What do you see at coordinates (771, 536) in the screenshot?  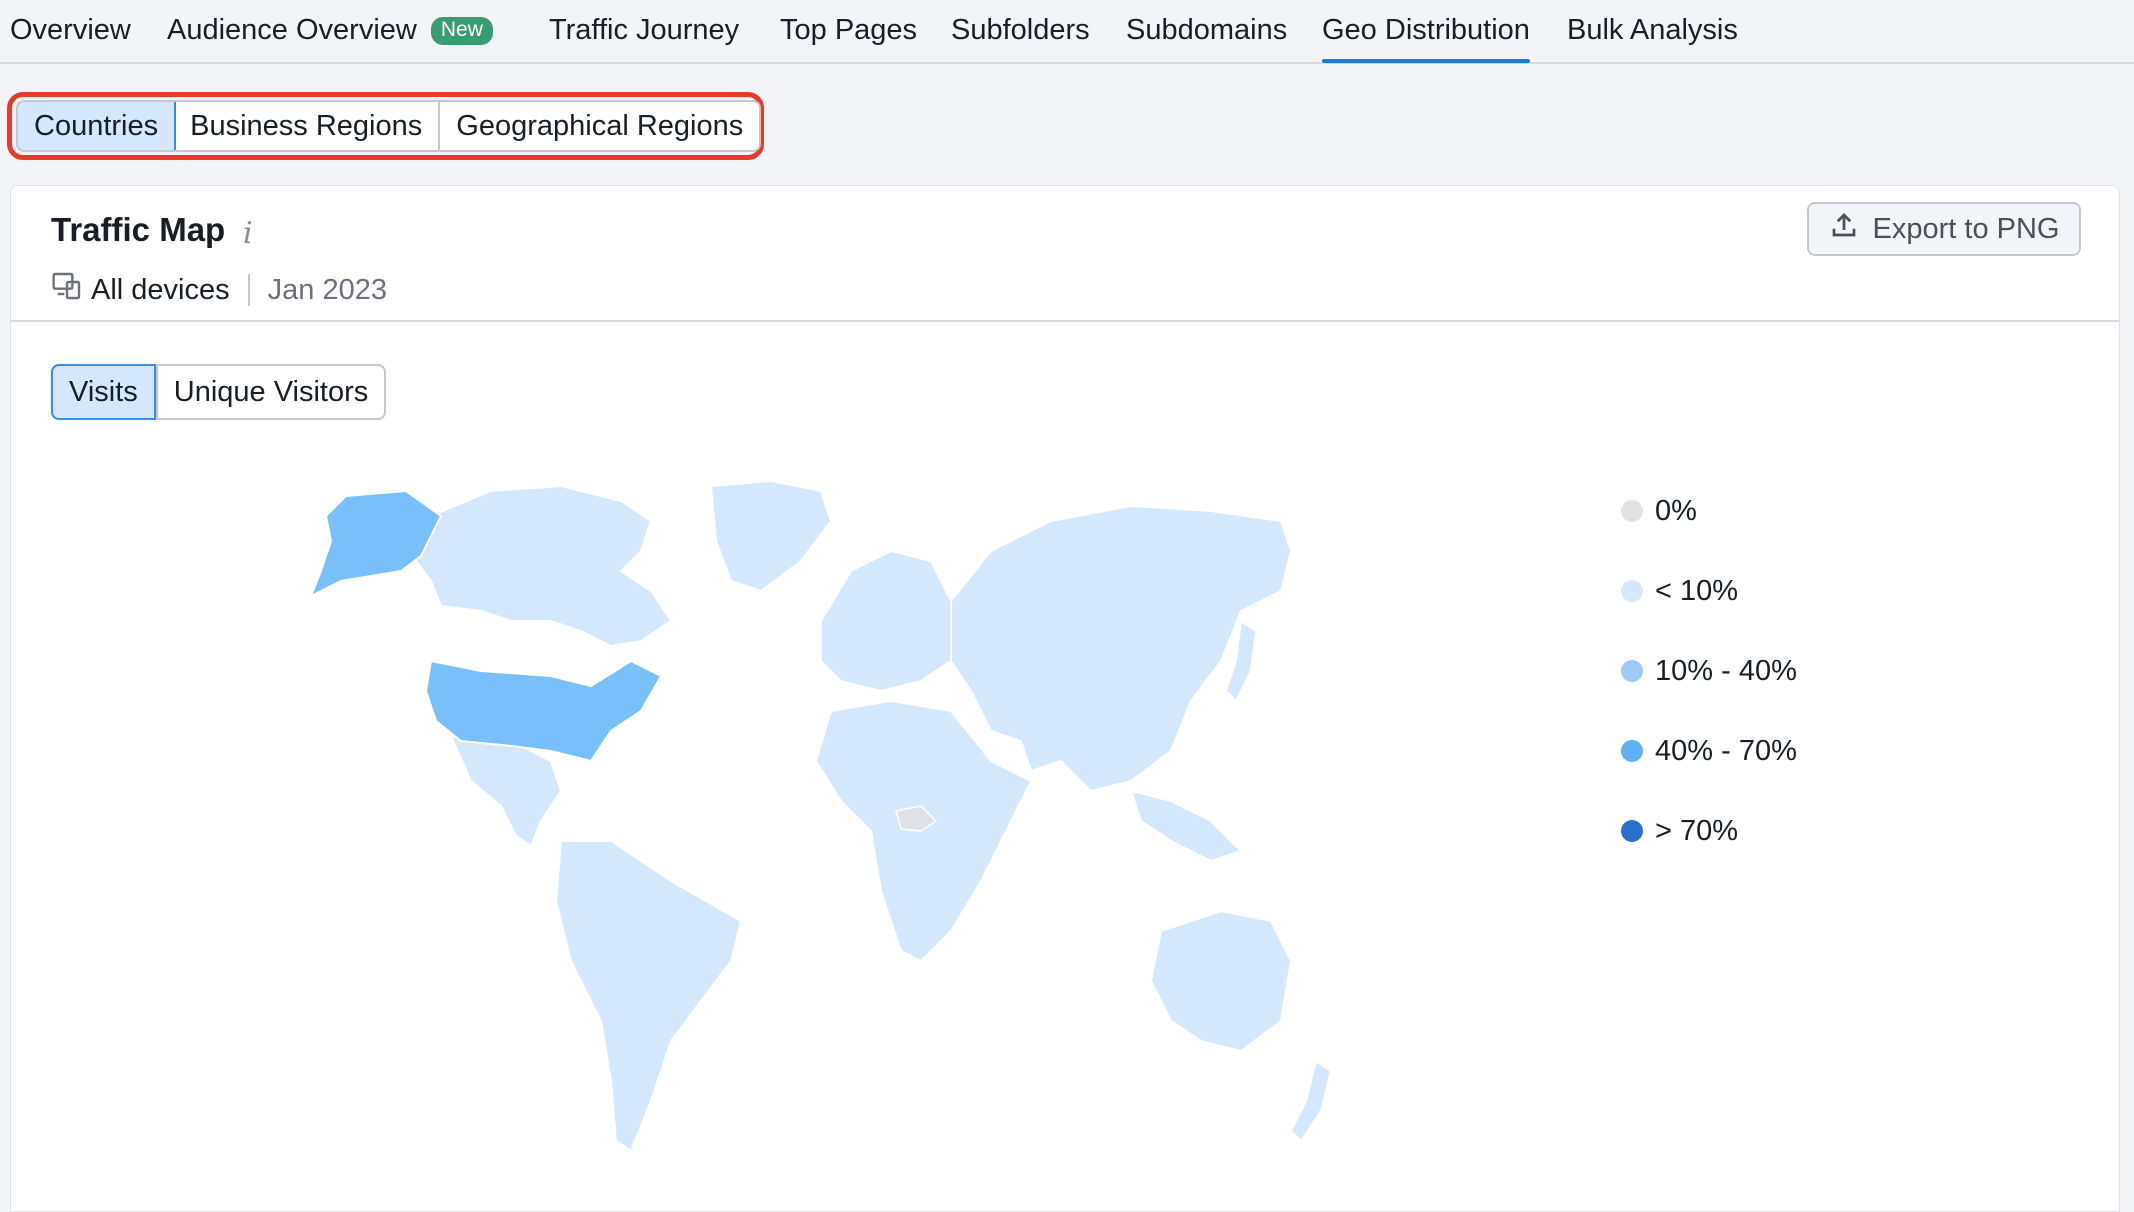 I see `country-greenland` at bounding box center [771, 536].